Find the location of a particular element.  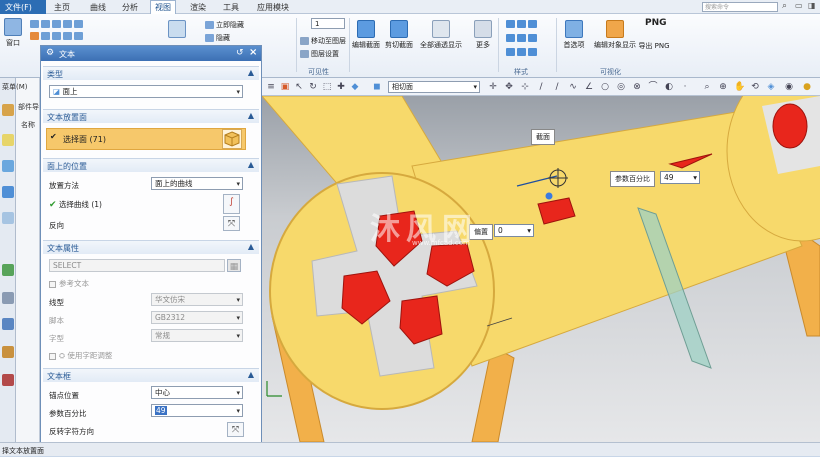

select-all-icon: ✚ is located at coordinates (341, 87).